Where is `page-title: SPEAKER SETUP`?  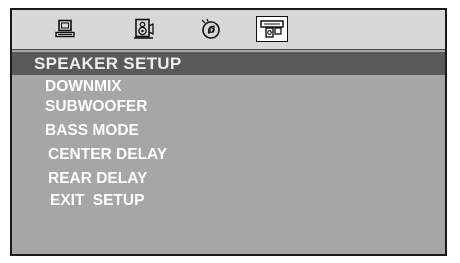 page-title: SPEAKER SETUP is located at coordinates (108, 63).